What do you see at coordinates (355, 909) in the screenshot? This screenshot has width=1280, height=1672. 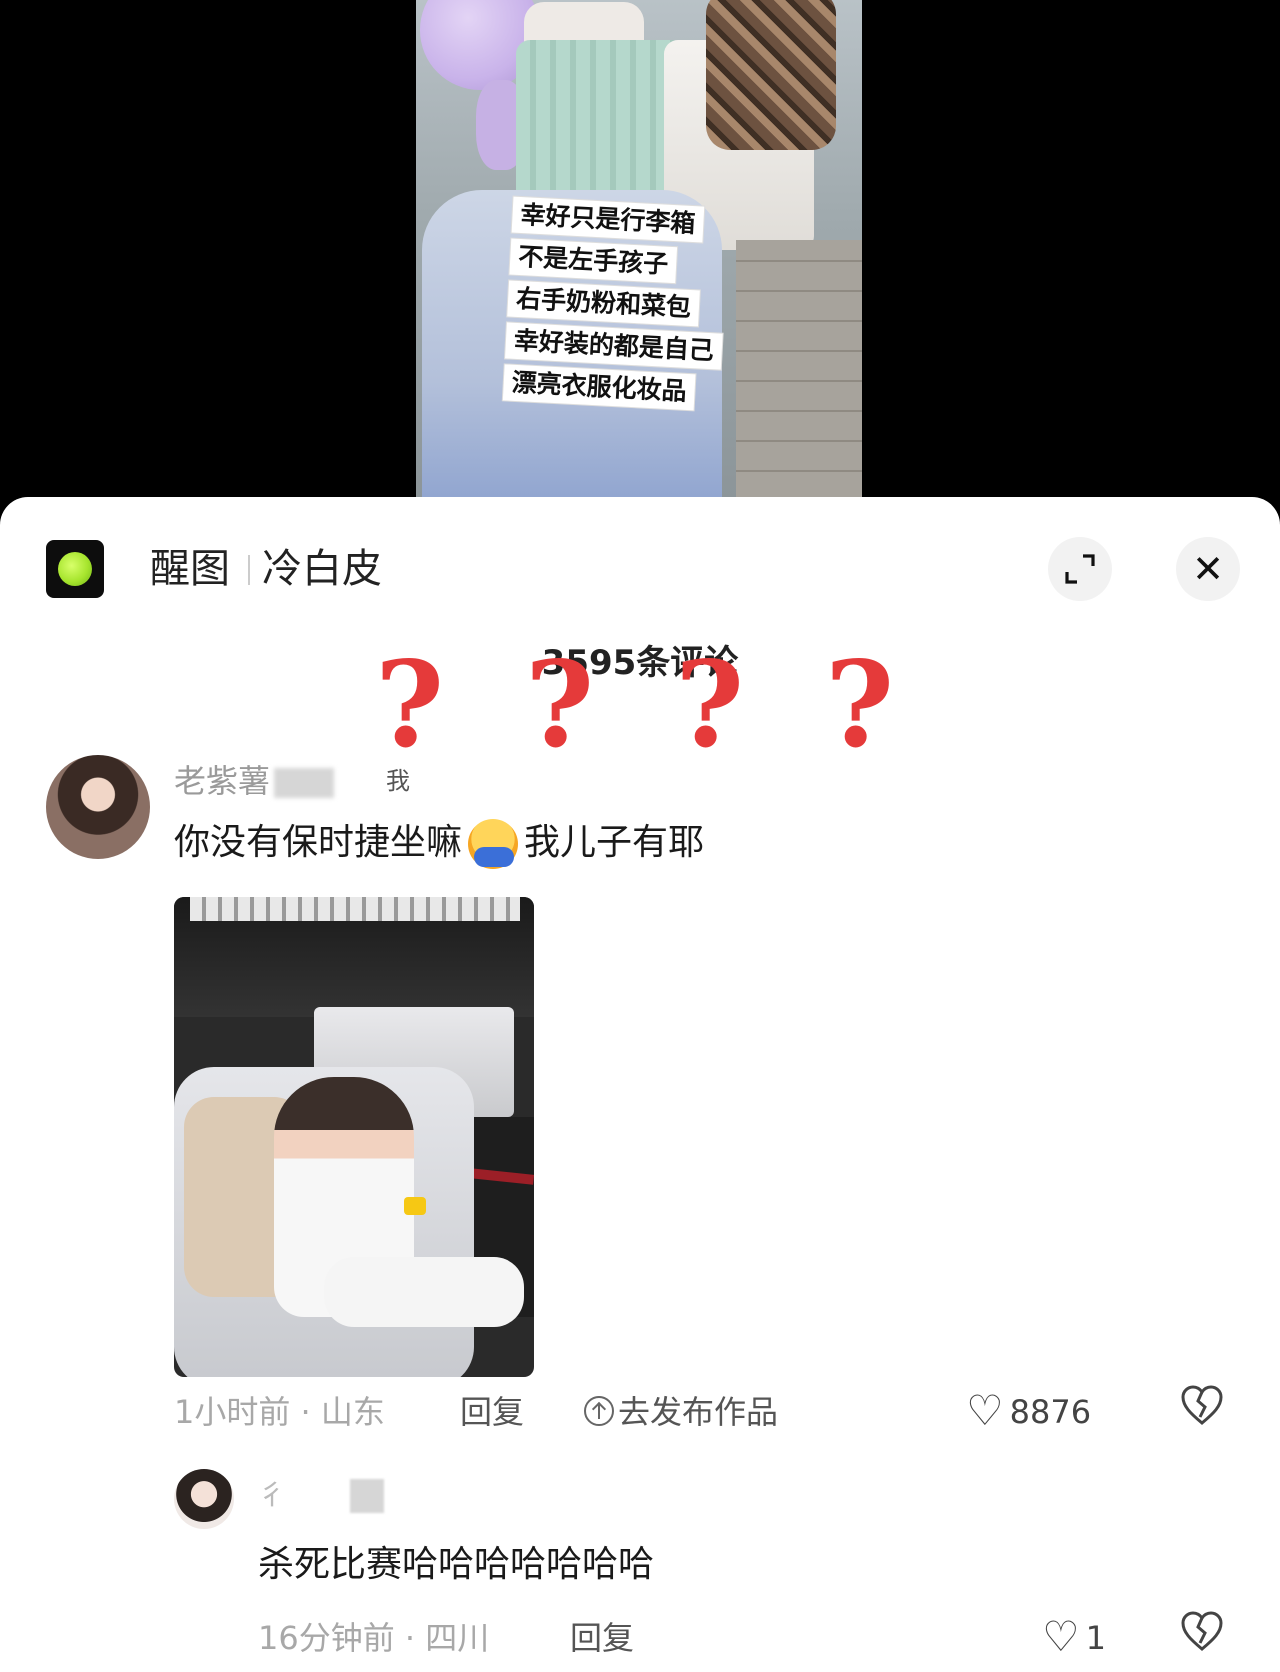 I see `car-sunroof` at bounding box center [355, 909].